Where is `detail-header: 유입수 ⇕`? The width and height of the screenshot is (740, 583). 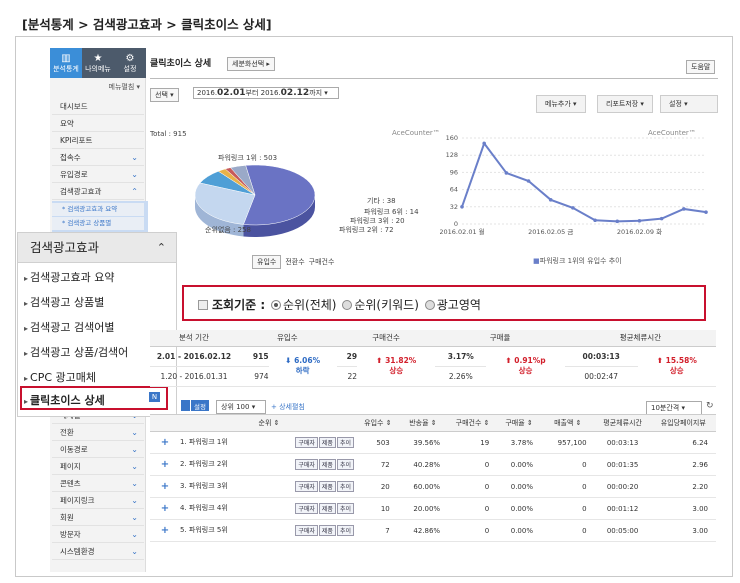 detail-header: 유입수 ⇕ is located at coordinates (378, 423).